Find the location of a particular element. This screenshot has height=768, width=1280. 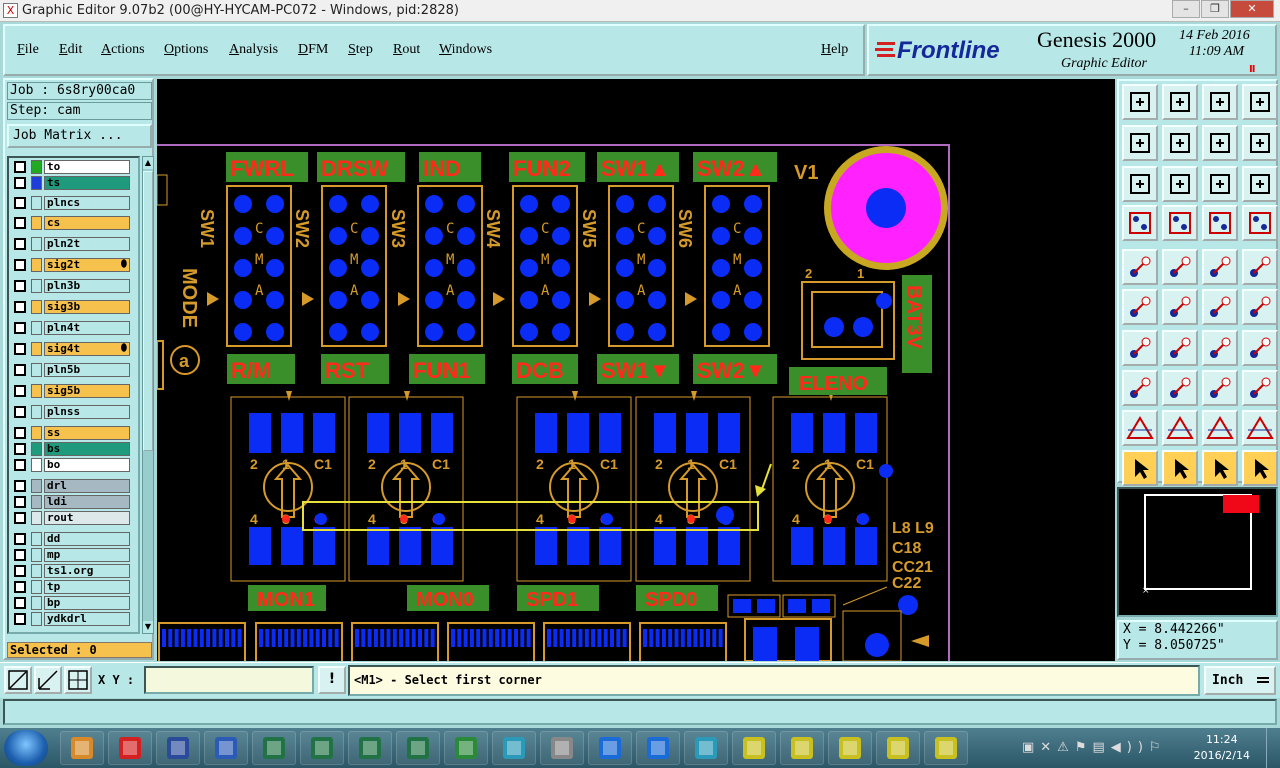

layer-row: cs is located at coordinates (71, 223).